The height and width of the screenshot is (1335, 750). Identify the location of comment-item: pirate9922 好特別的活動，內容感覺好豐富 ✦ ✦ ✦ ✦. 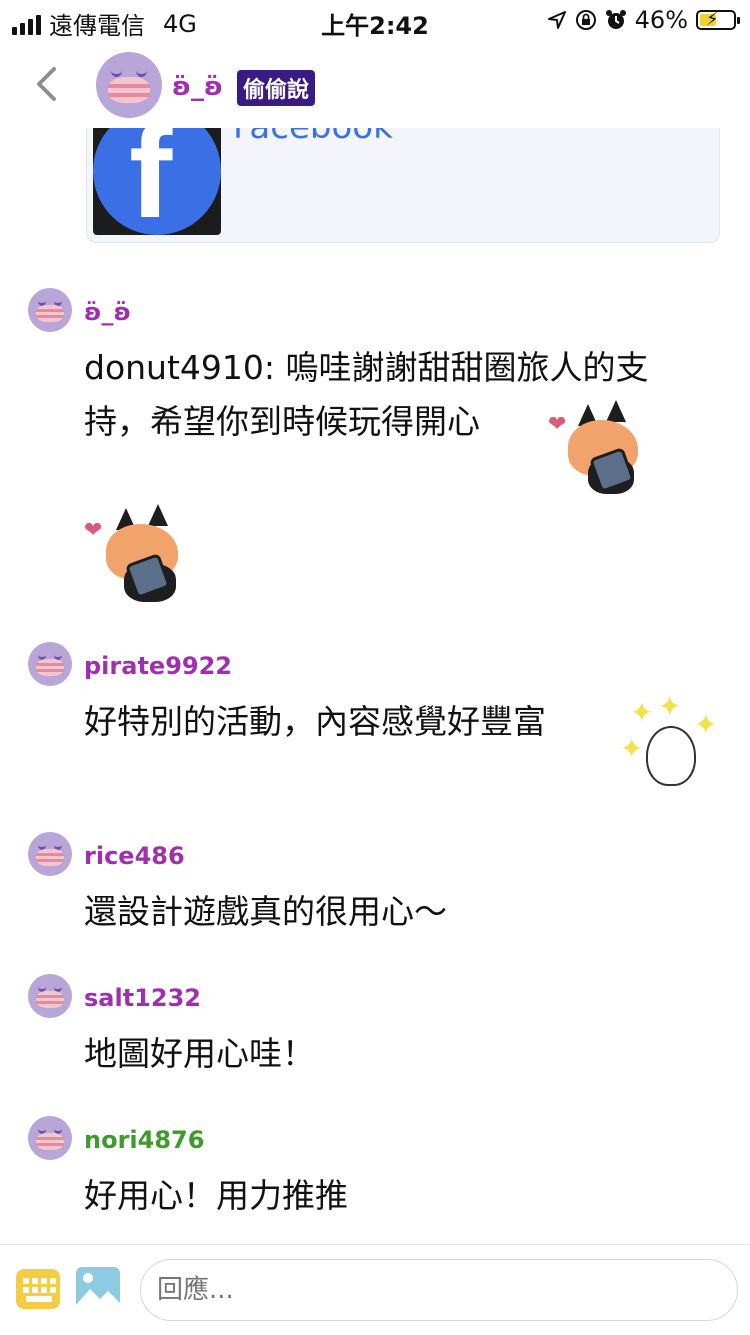
(378, 722).